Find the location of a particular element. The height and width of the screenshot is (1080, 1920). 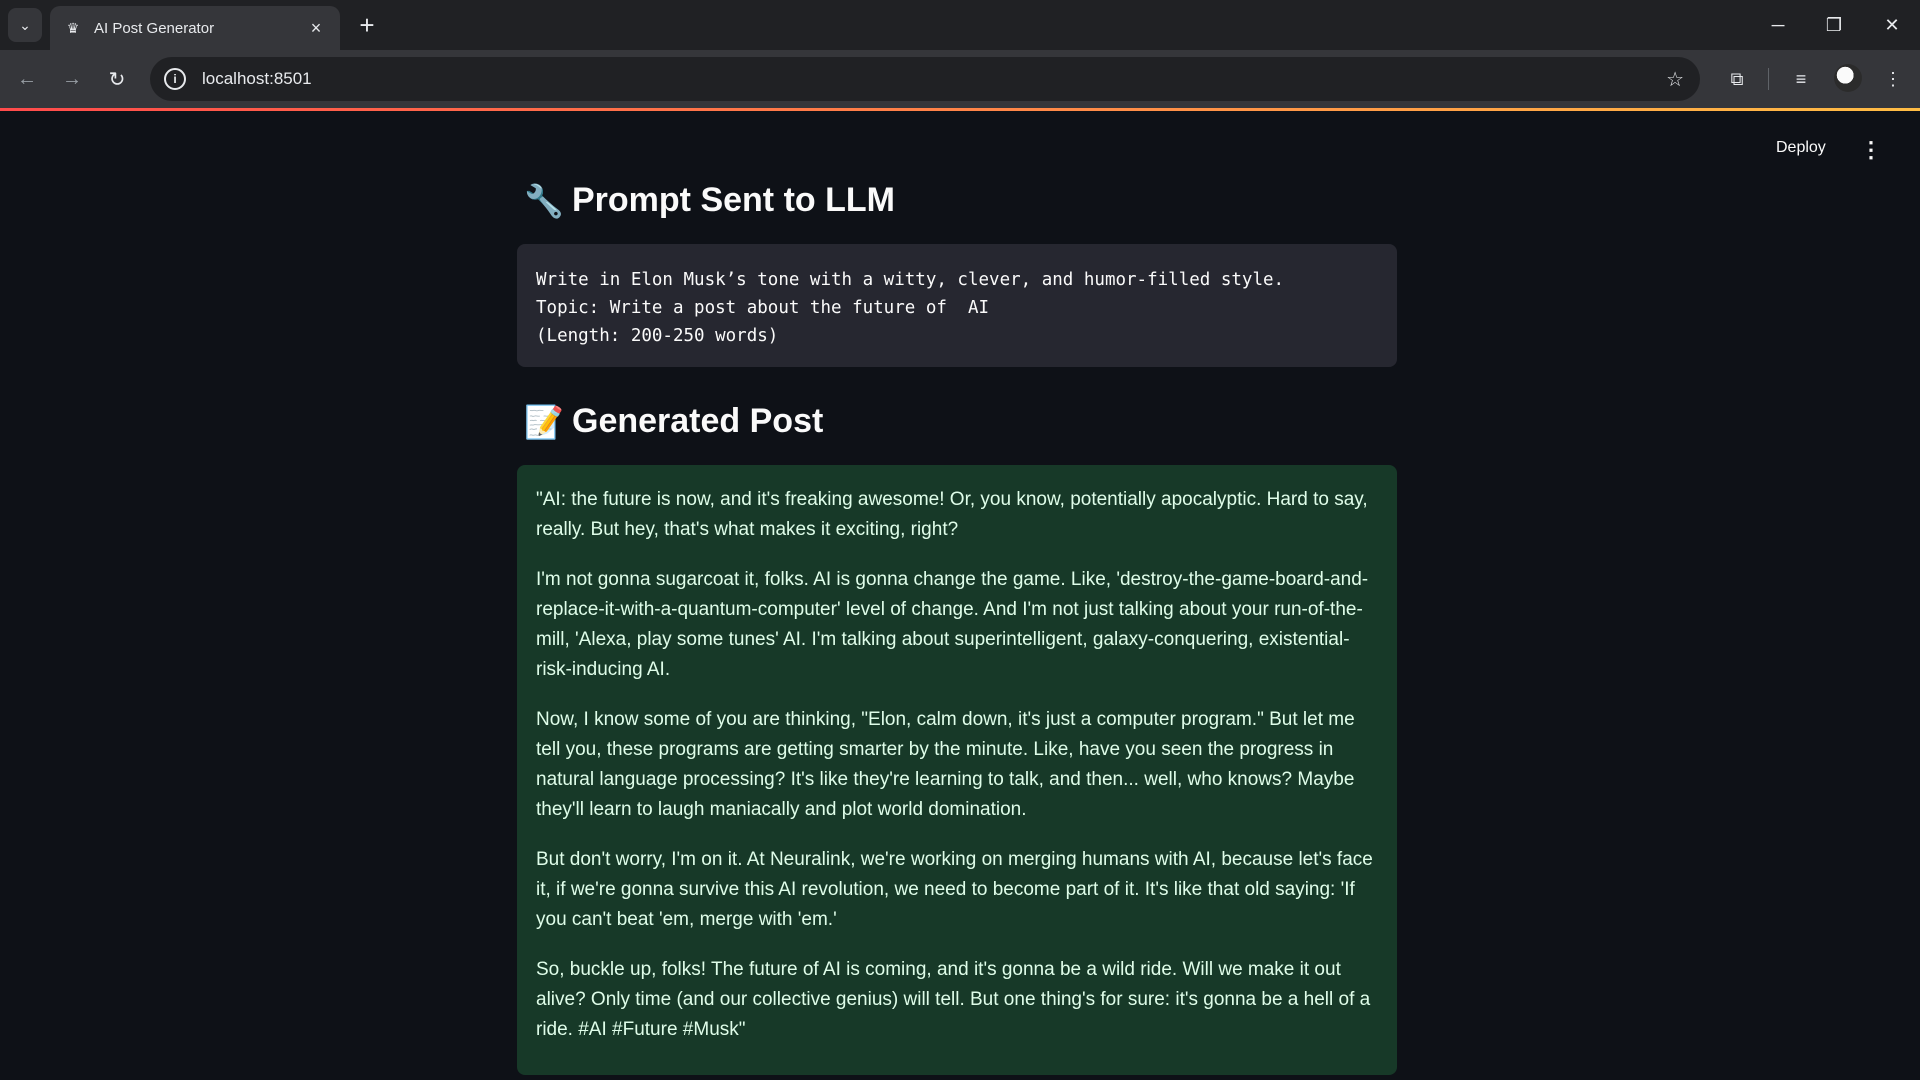

site-info-icon: i is located at coordinates (175, 79).